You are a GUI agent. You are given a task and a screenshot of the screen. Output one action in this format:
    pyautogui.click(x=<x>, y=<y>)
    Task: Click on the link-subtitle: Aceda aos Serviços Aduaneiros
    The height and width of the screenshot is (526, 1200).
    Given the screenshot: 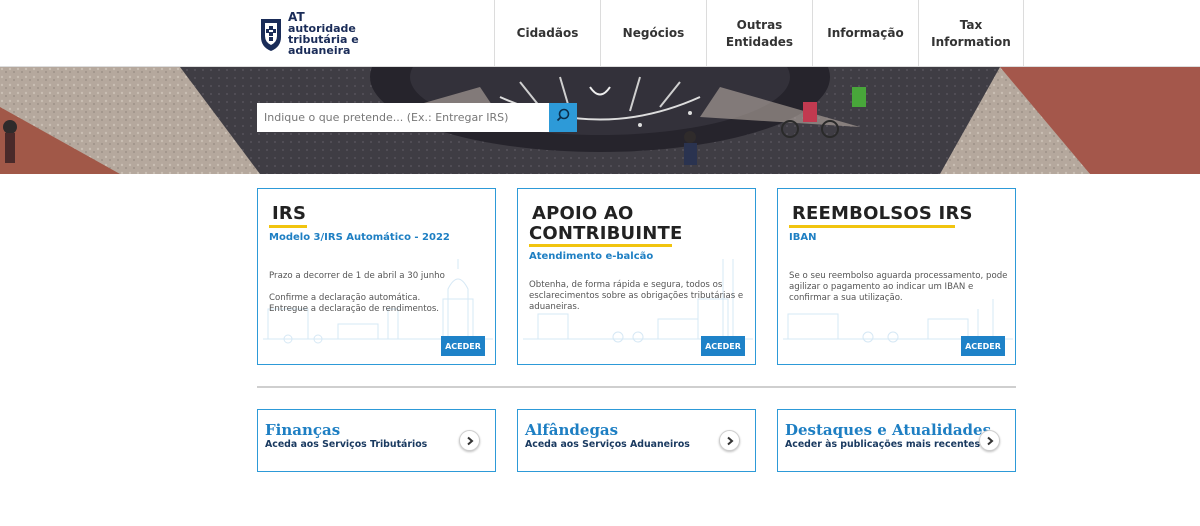 What is the action you would take?
    pyautogui.click(x=607, y=444)
    